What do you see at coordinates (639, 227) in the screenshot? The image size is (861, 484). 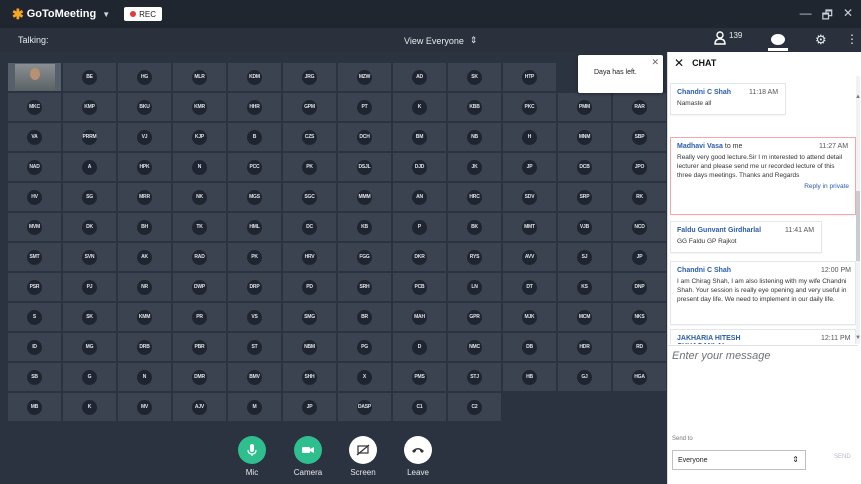 I see `participant-tile: NCD` at bounding box center [639, 227].